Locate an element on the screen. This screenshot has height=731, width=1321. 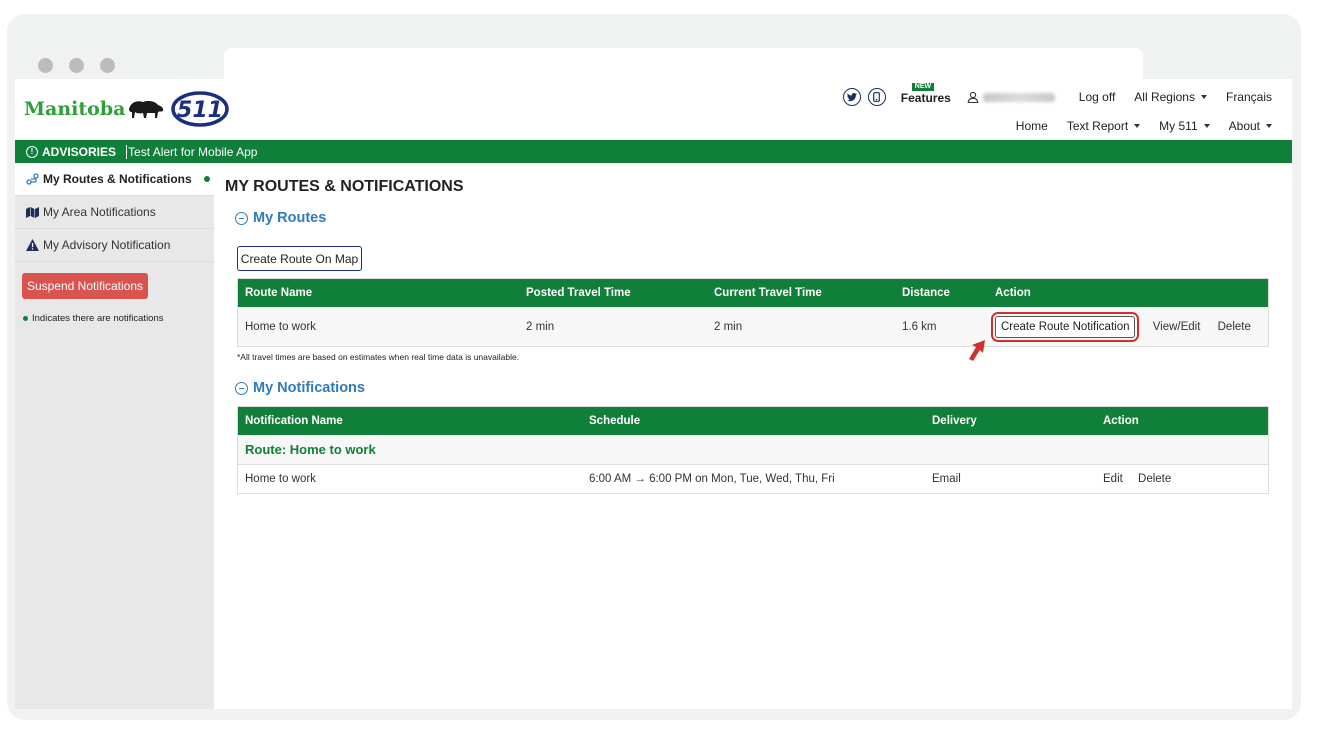
edit-notification-link: Edit is located at coordinates (1113, 479).